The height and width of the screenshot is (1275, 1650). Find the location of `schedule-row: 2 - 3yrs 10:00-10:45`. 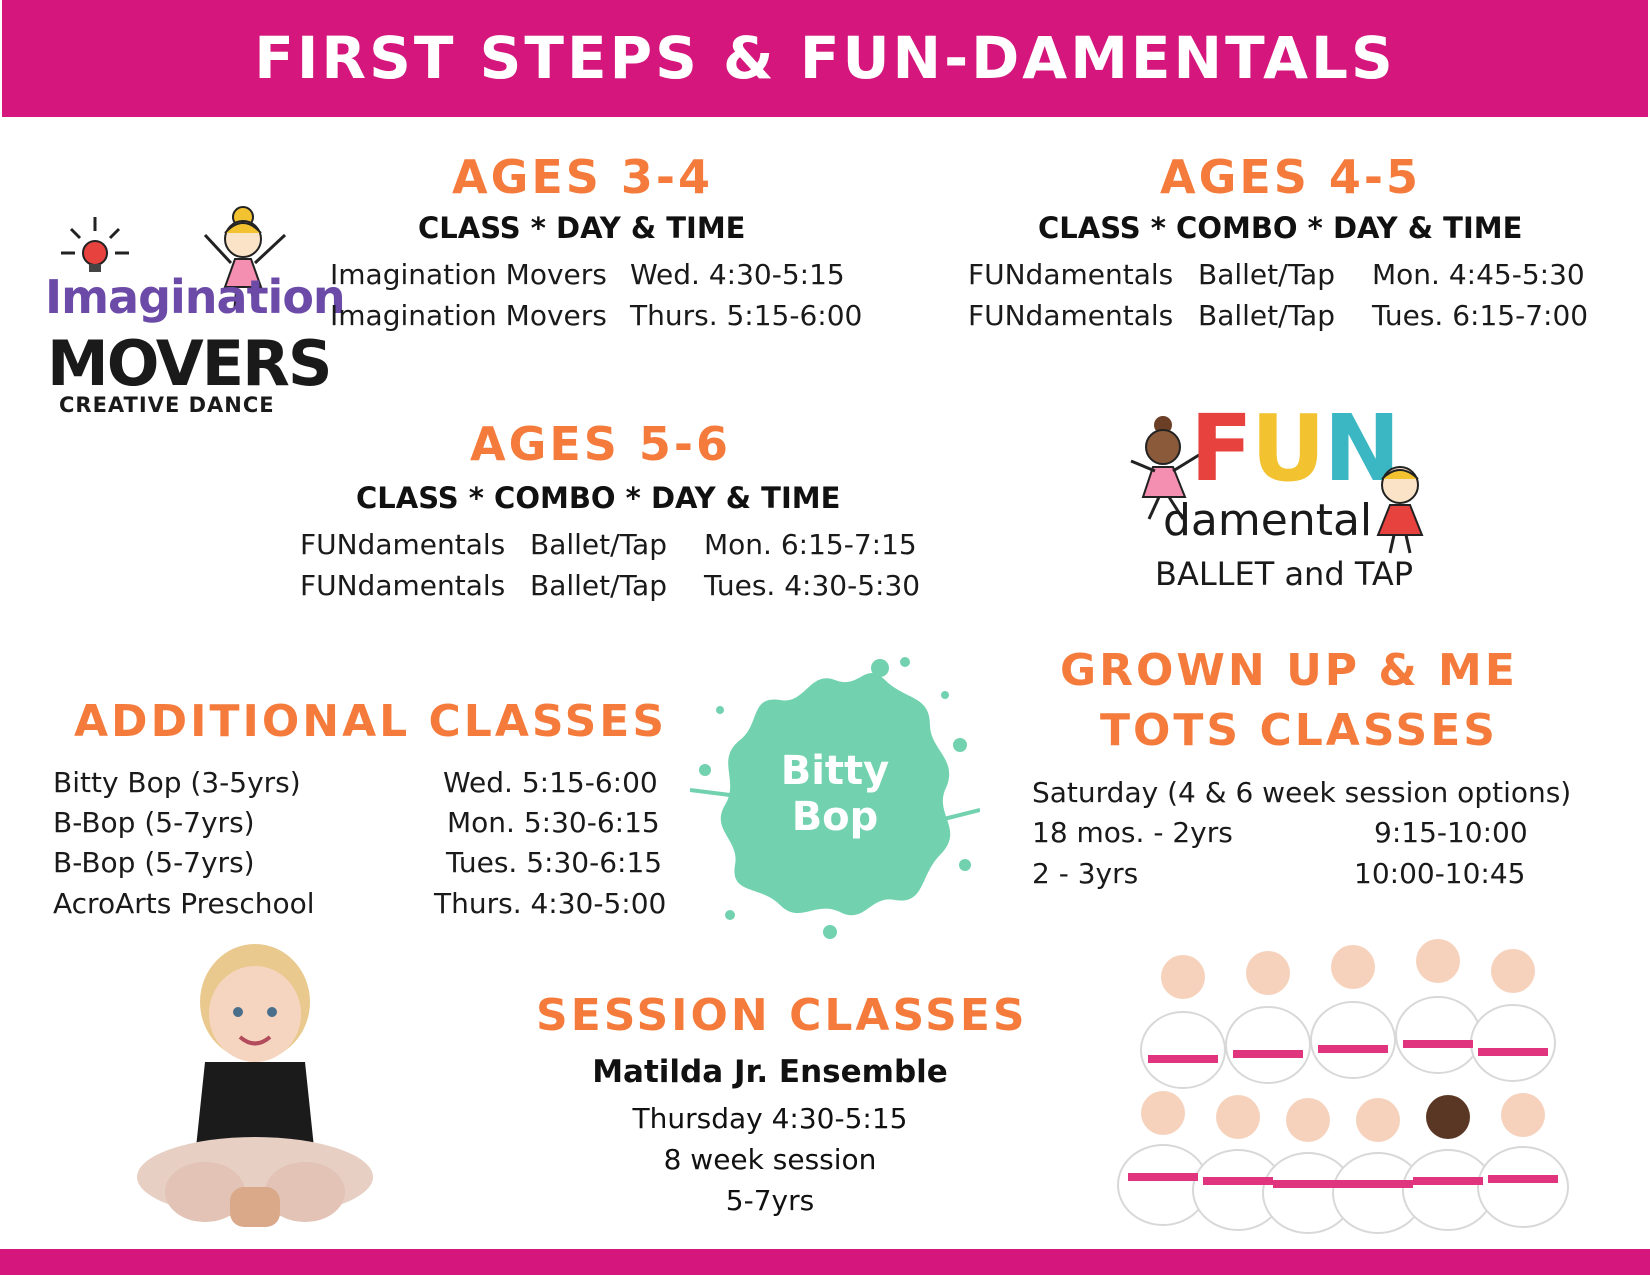

schedule-row: 2 - 3yrs 10:00-10:45 is located at coordinates (1292, 875).